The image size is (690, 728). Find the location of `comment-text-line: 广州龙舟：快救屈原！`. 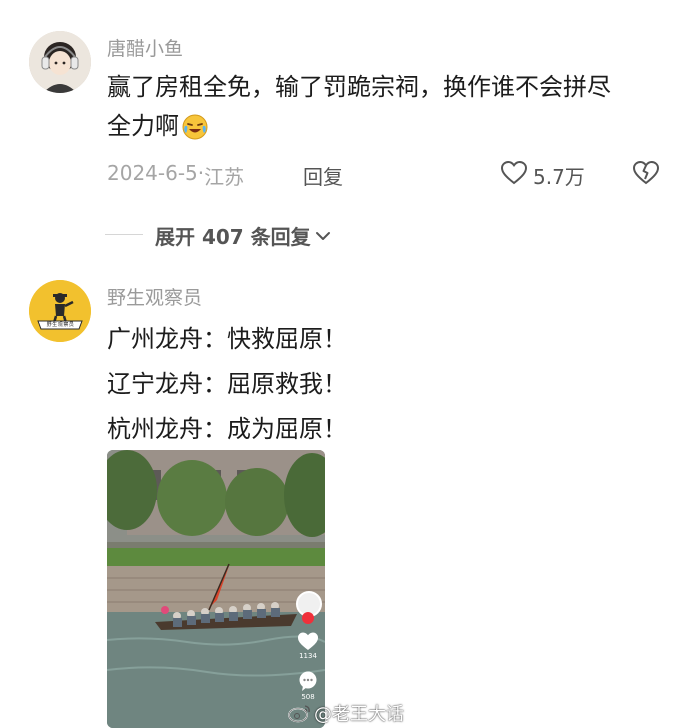

comment-text-line: 广州龙舟：快救屈原！ is located at coordinates (227, 339).